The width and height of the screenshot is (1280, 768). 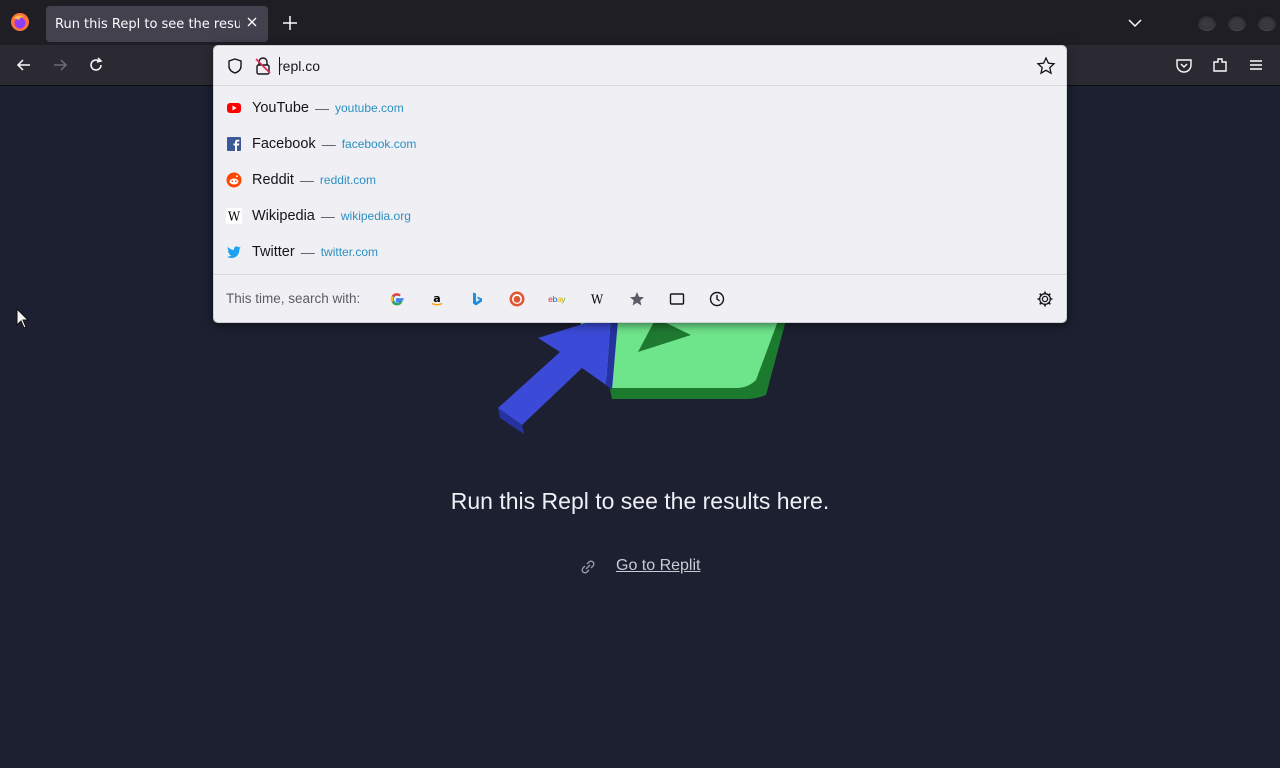 What do you see at coordinates (640, 22) in the screenshot?
I see `tab-bar: Run this Repl to see the results here.` at bounding box center [640, 22].